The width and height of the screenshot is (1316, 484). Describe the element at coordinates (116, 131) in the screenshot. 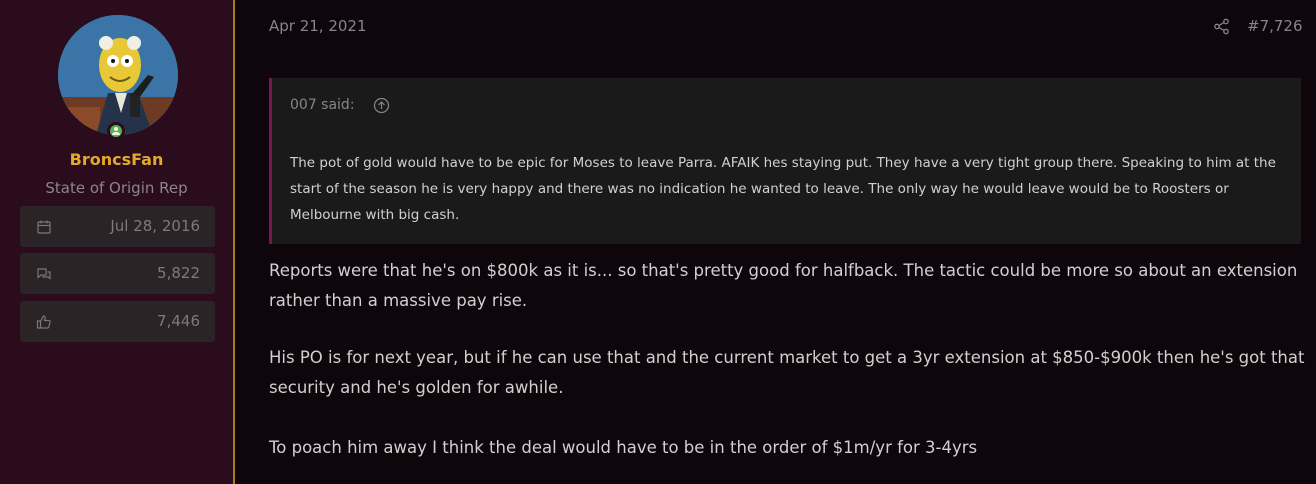

I see `online-status-icon` at that location.